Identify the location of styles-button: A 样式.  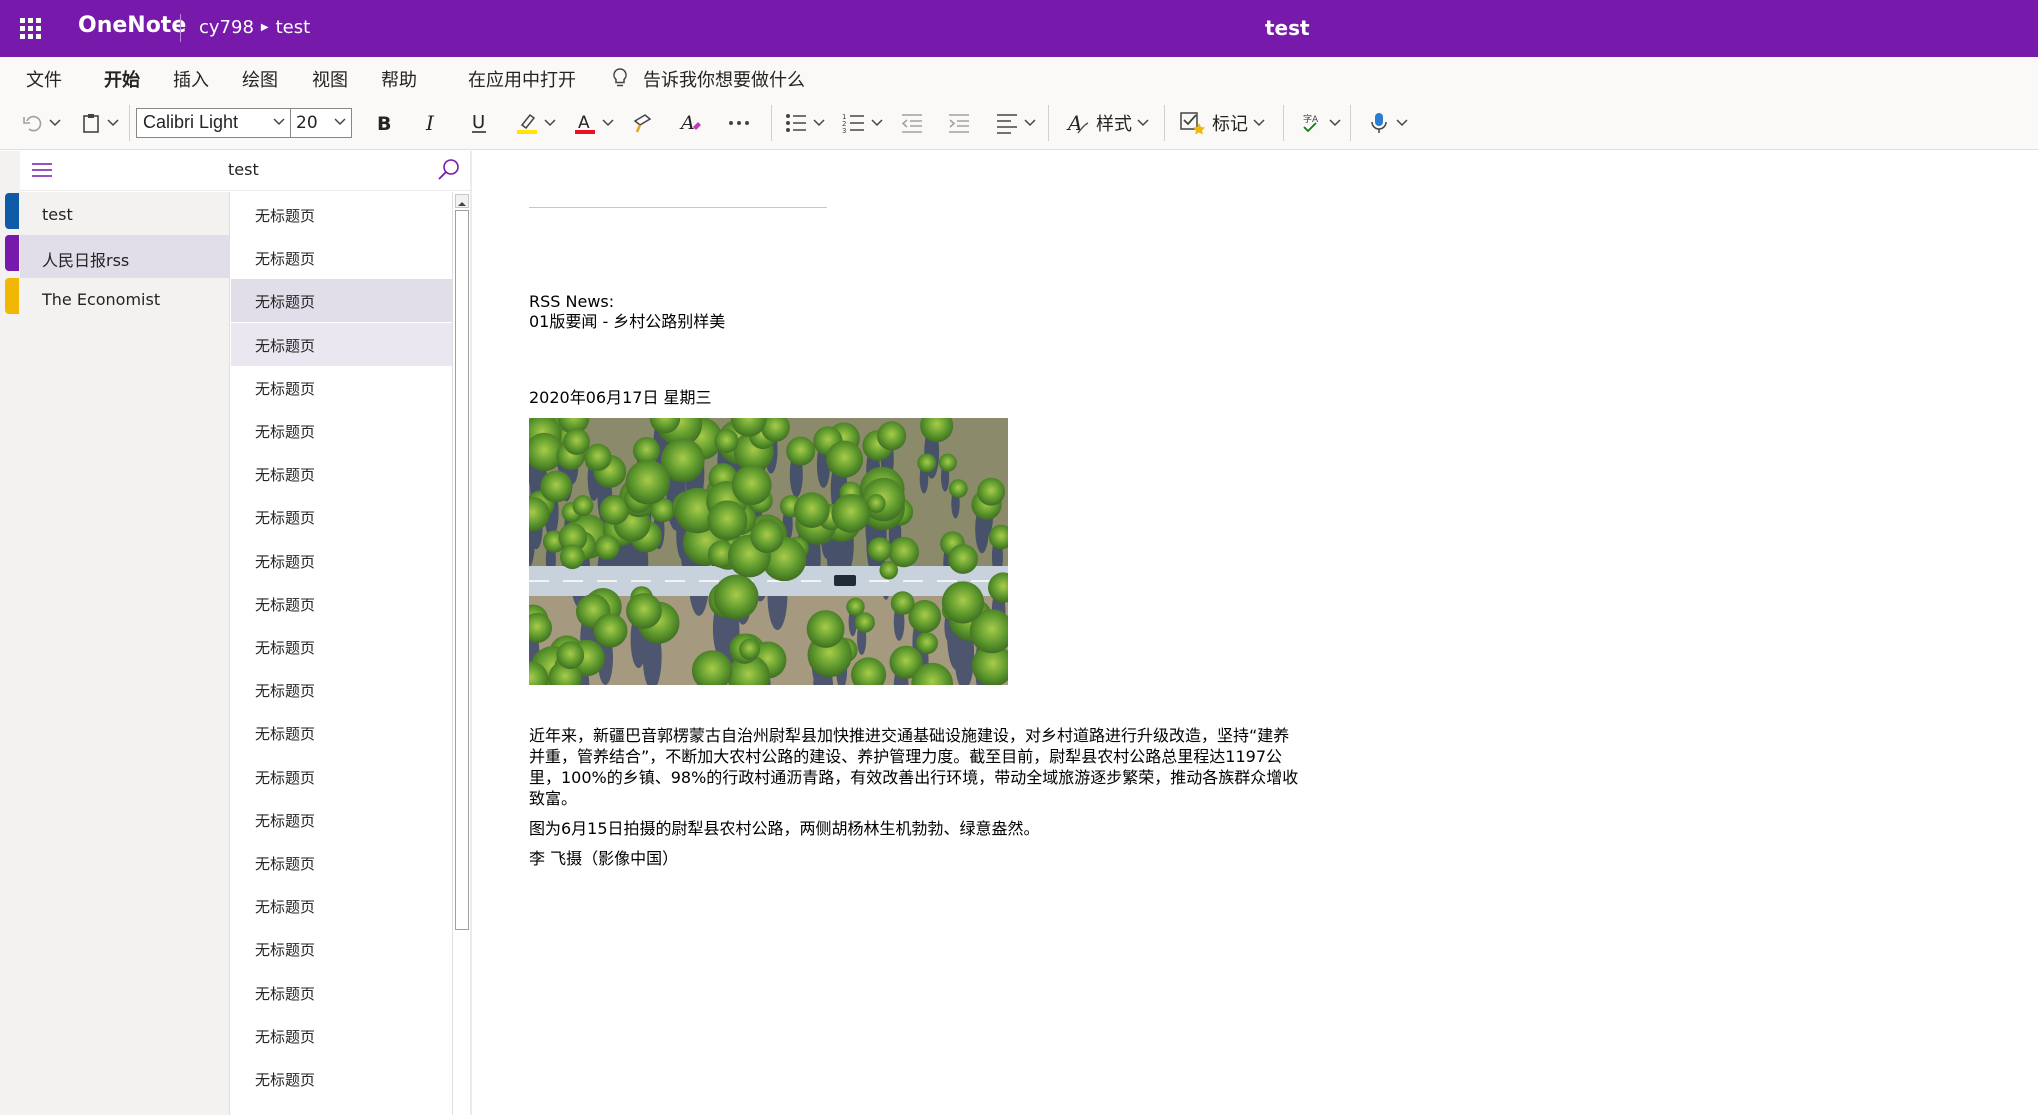
(1107, 123).